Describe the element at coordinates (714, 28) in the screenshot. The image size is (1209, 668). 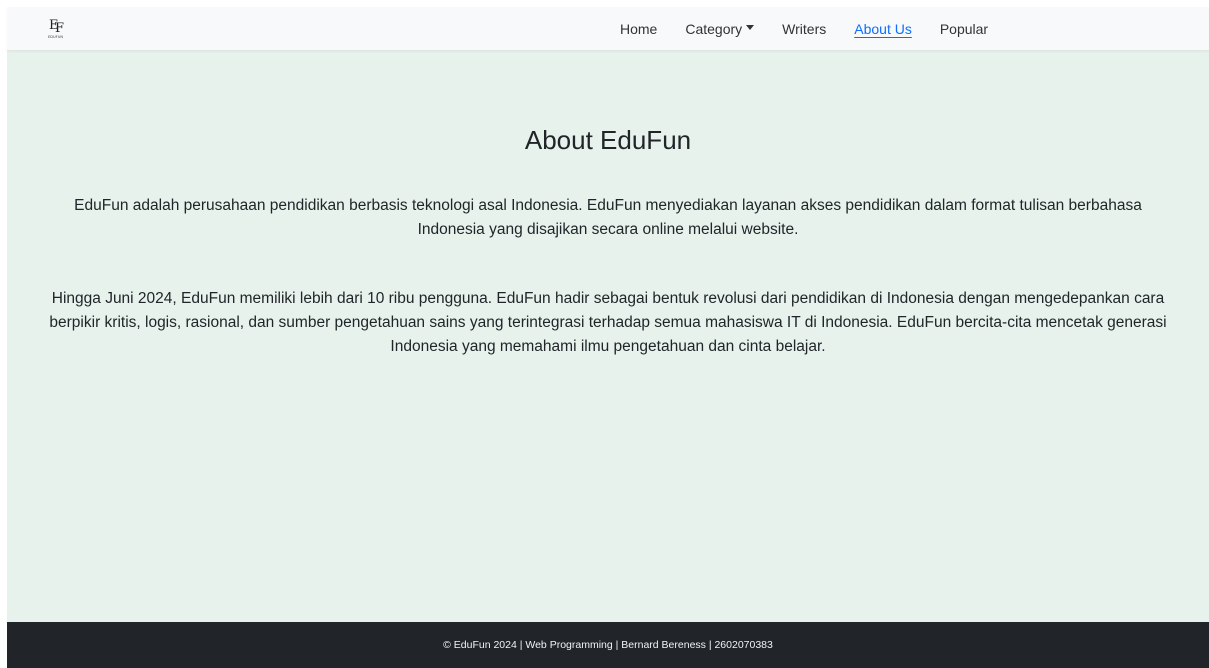
I see `nav-link-category-label: Category` at that location.